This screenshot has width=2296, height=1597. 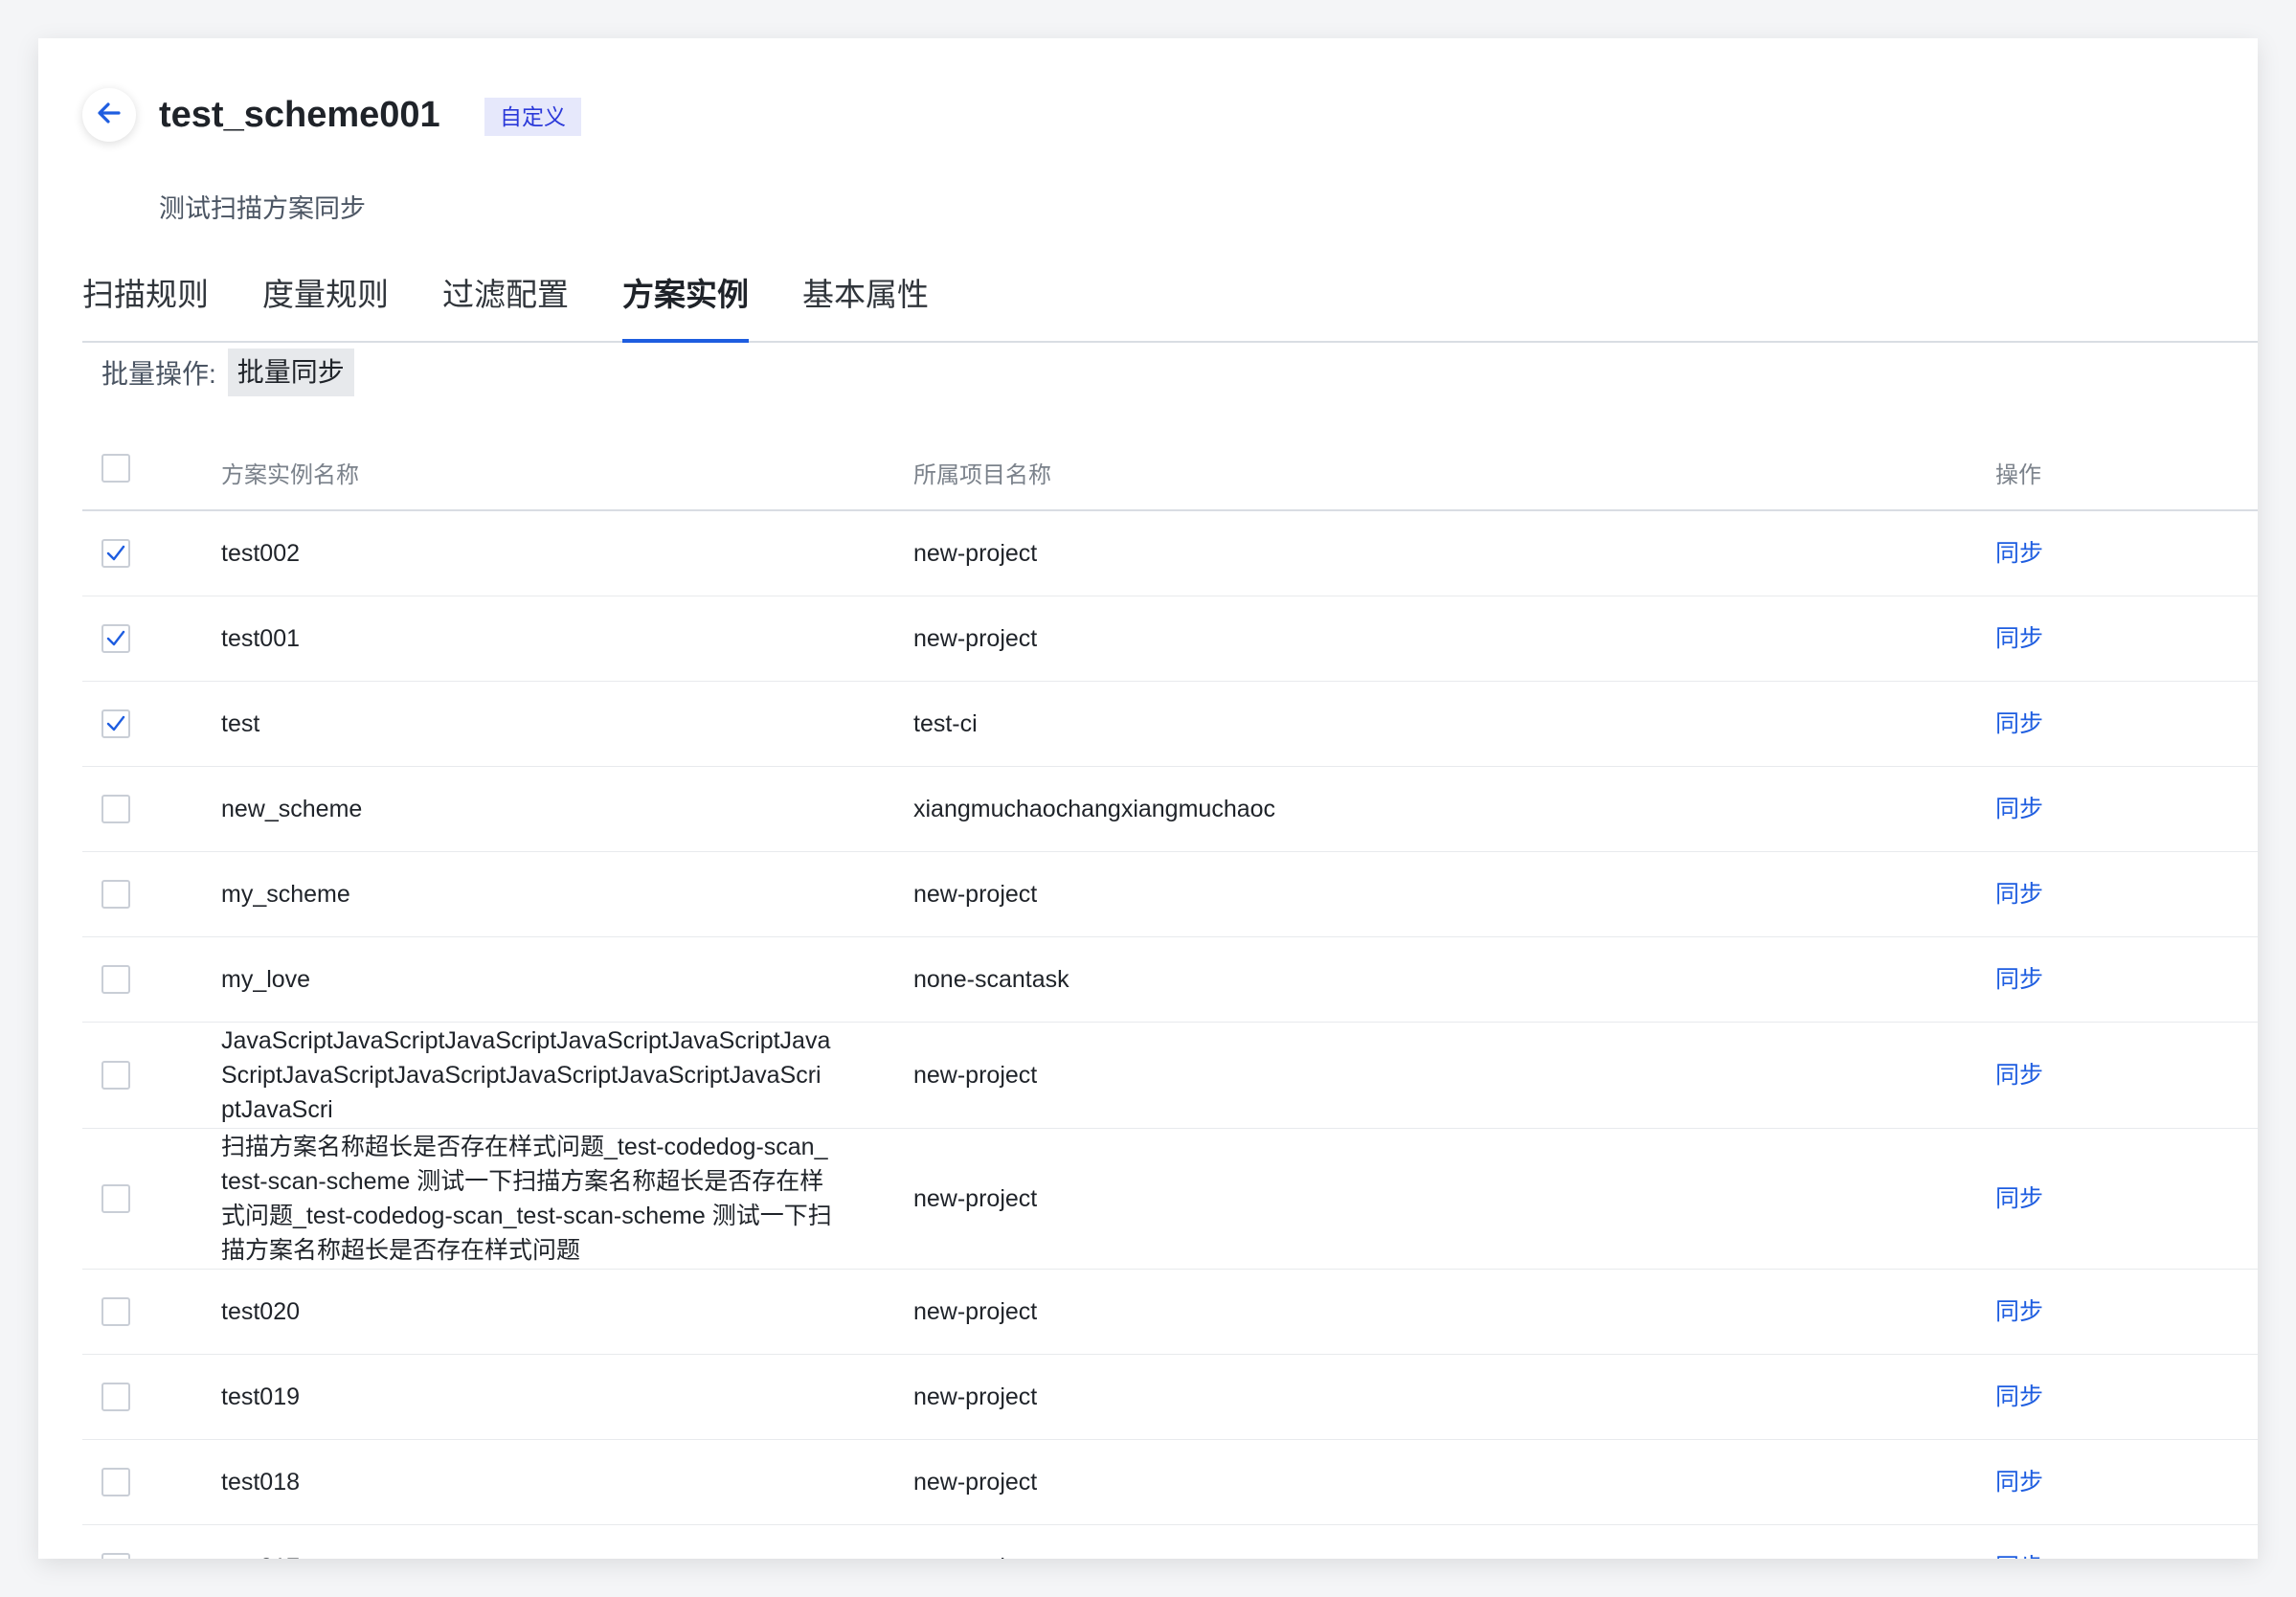 I want to click on instance-name-cell: test002, so click(x=261, y=554).